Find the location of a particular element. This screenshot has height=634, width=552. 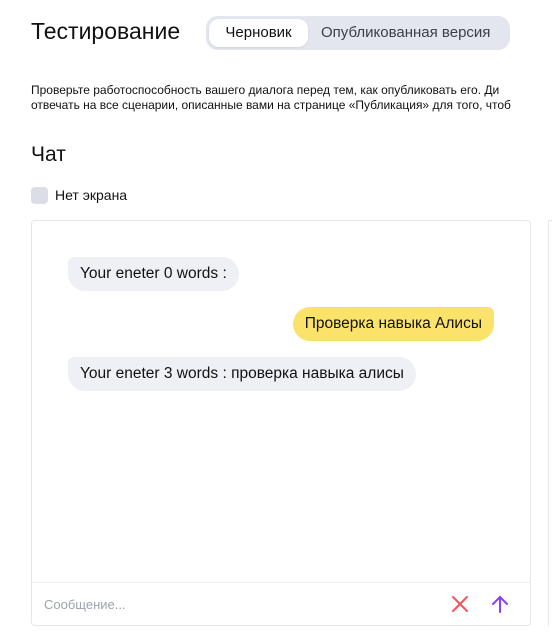

page-title: Тестирование is located at coordinates (106, 31).